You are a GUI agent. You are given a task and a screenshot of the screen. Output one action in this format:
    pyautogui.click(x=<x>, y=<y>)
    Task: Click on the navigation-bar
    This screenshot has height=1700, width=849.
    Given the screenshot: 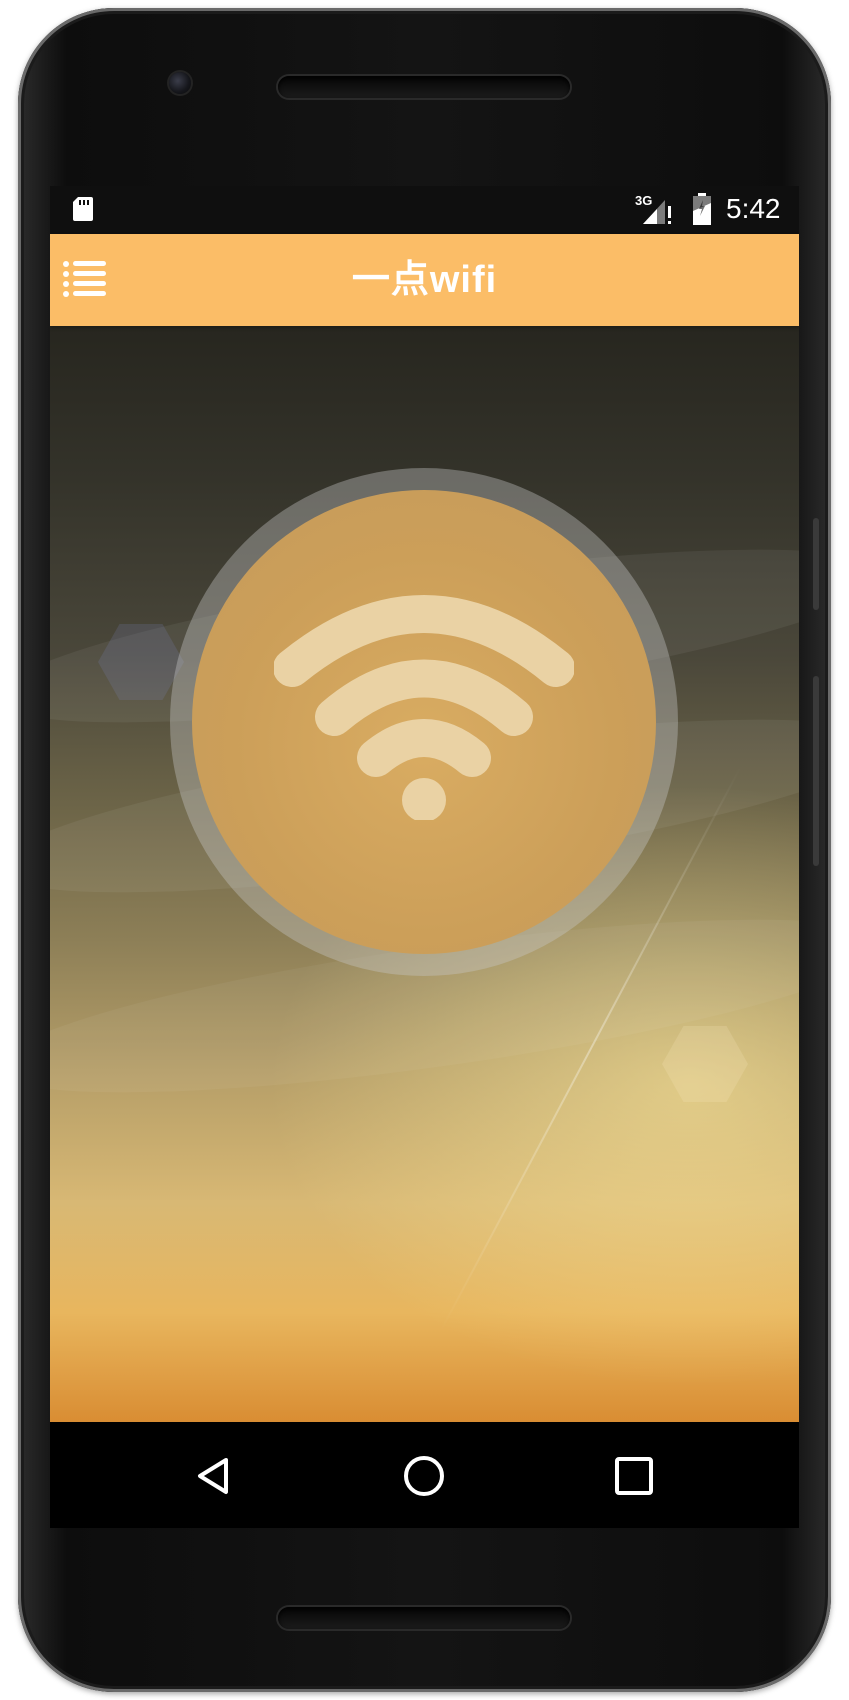 What is the action you would take?
    pyautogui.click(x=424, y=1475)
    